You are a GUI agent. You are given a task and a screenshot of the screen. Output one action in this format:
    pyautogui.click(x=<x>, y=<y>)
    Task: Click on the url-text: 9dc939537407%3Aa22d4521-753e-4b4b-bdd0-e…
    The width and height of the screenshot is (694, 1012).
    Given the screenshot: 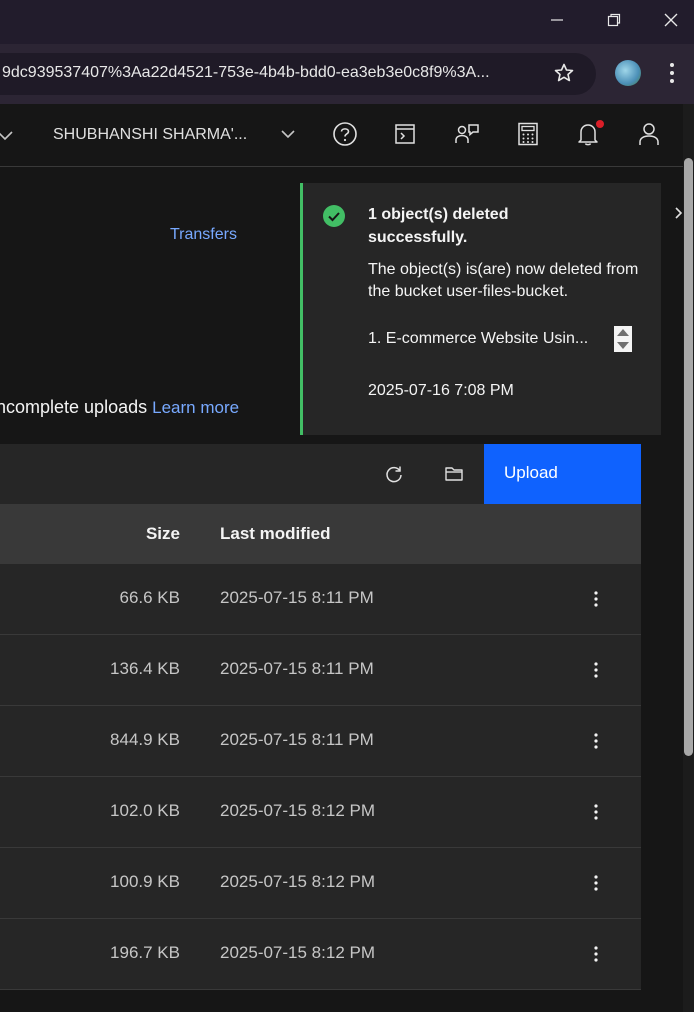 What is the action you would take?
    pyautogui.click(x=246, y=73)
    